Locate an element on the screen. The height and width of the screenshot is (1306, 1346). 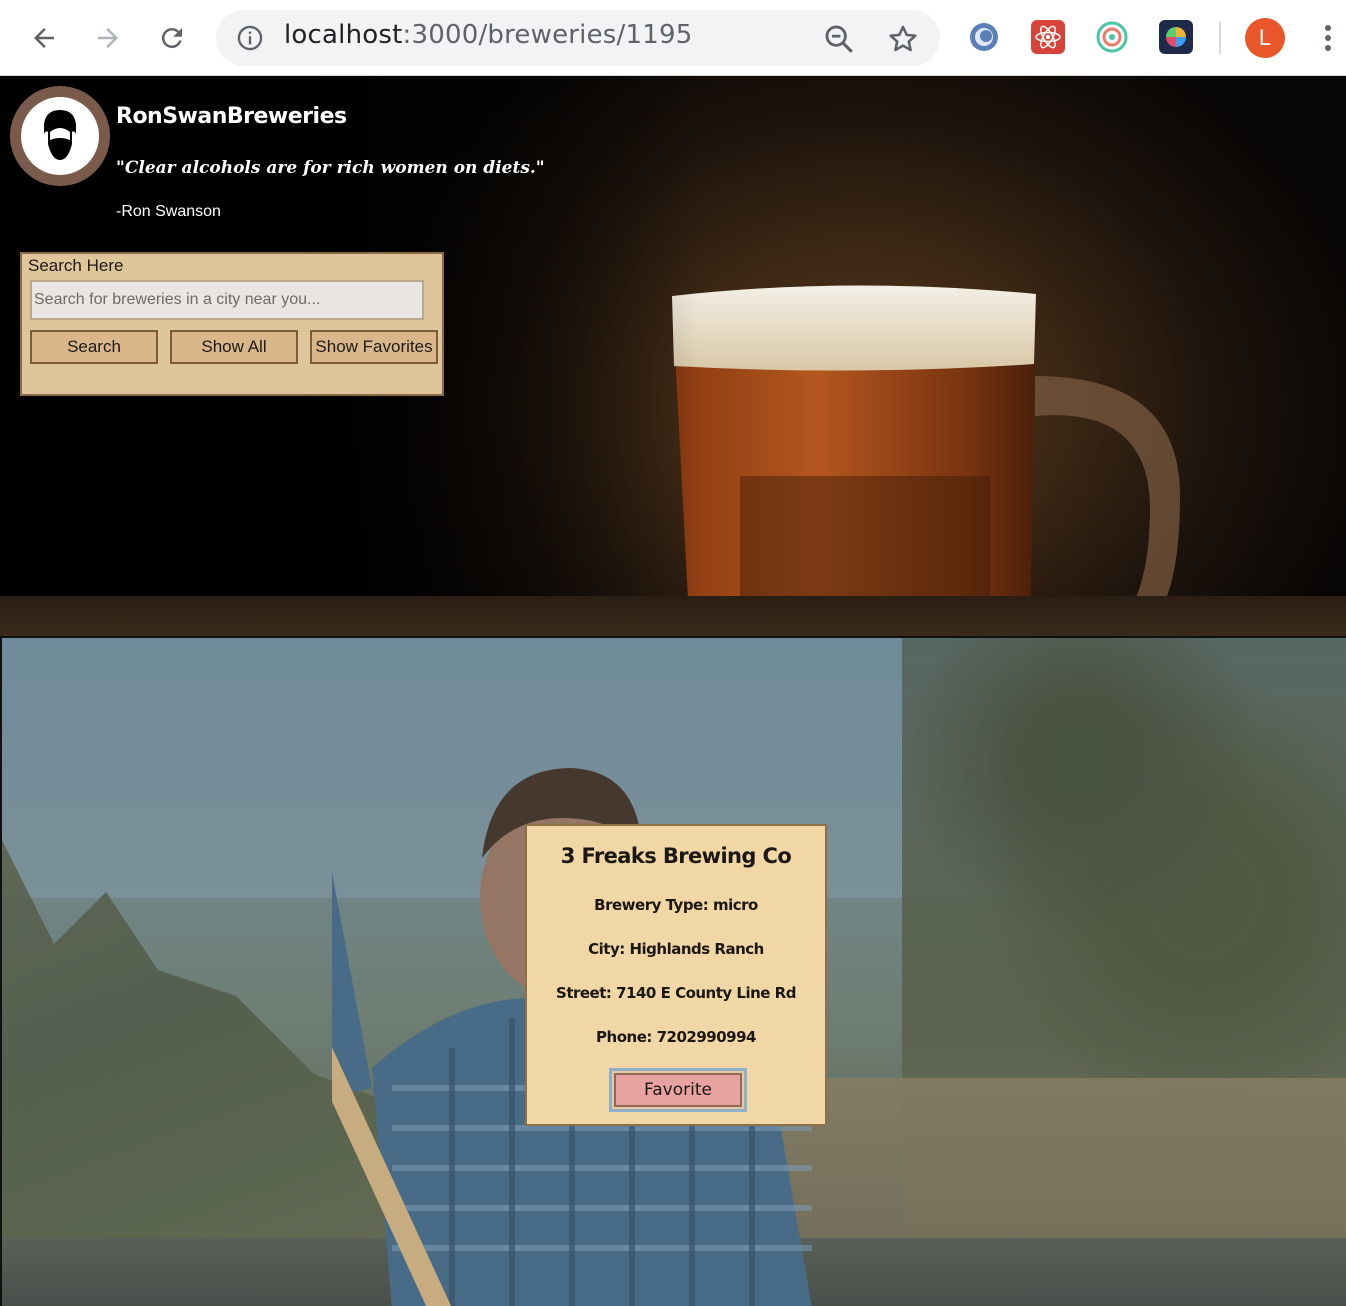
browser-toolbar: localhost:3000/breweries/1195 L is located at coordinates (673, 38).